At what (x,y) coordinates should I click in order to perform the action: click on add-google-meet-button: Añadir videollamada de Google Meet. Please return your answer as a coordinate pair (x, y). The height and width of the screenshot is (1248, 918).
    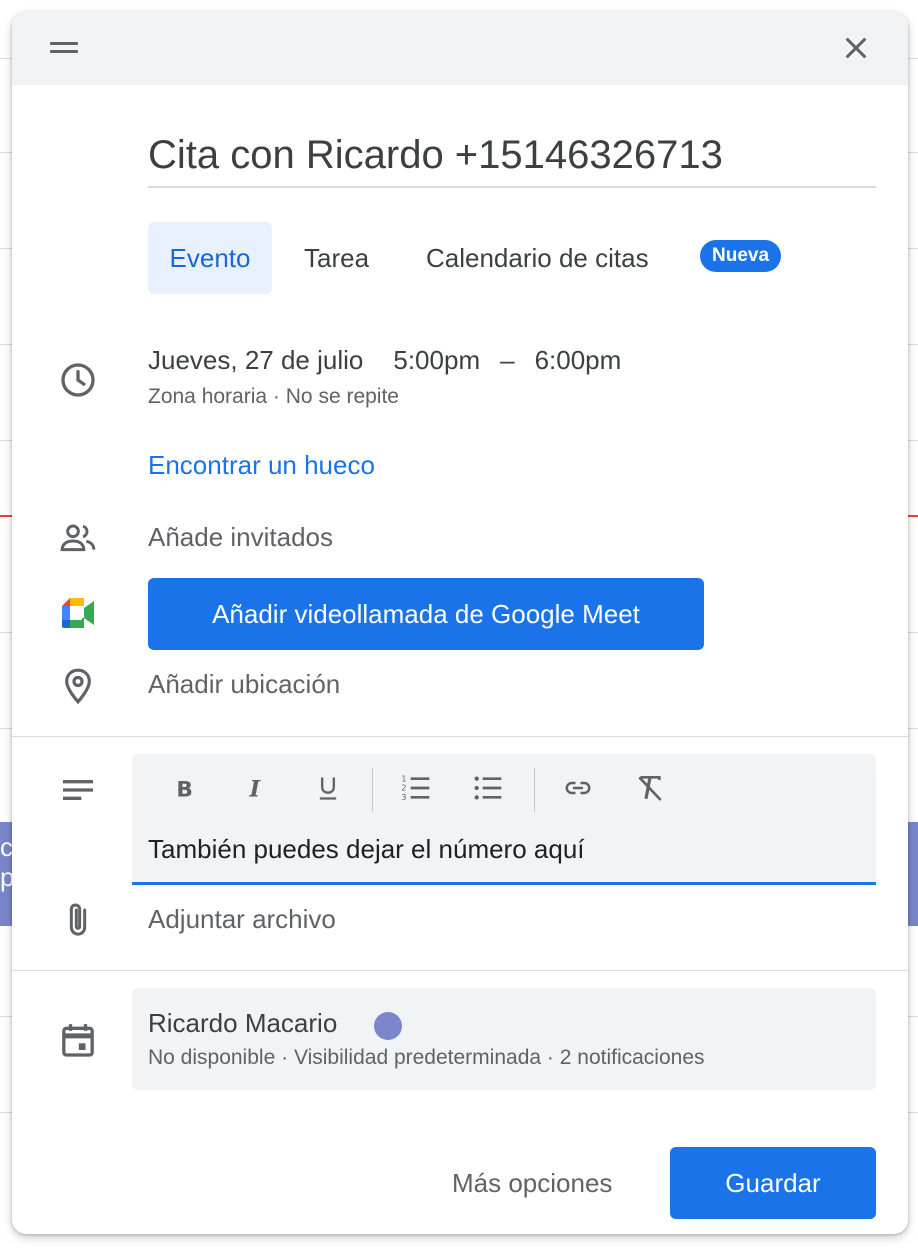
    Looking at the image, I should click on (426, 614).